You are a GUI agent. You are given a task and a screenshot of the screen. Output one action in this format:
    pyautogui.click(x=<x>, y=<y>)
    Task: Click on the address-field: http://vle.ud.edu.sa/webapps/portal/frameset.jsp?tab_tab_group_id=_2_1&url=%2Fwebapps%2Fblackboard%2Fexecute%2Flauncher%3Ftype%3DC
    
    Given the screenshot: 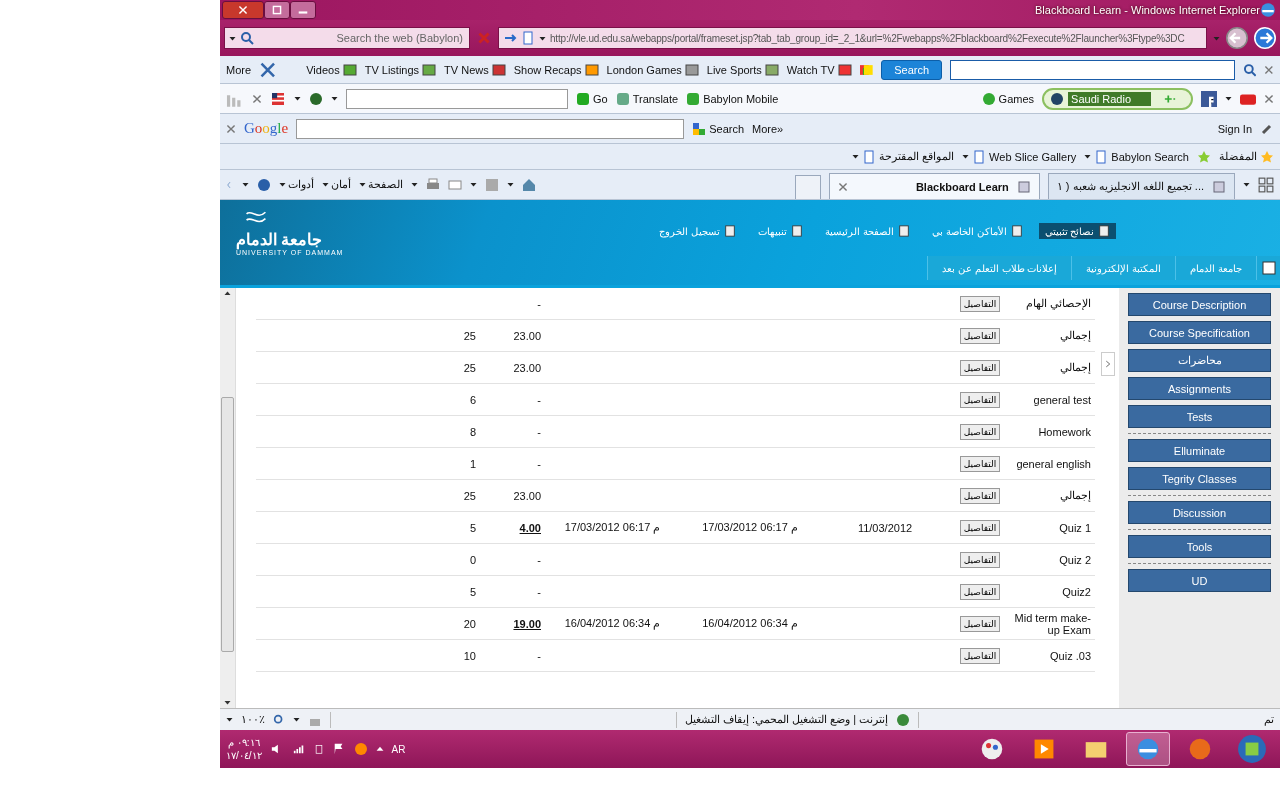 What is the action you would take?
    pyautogui.click(x=852, y=38)
    